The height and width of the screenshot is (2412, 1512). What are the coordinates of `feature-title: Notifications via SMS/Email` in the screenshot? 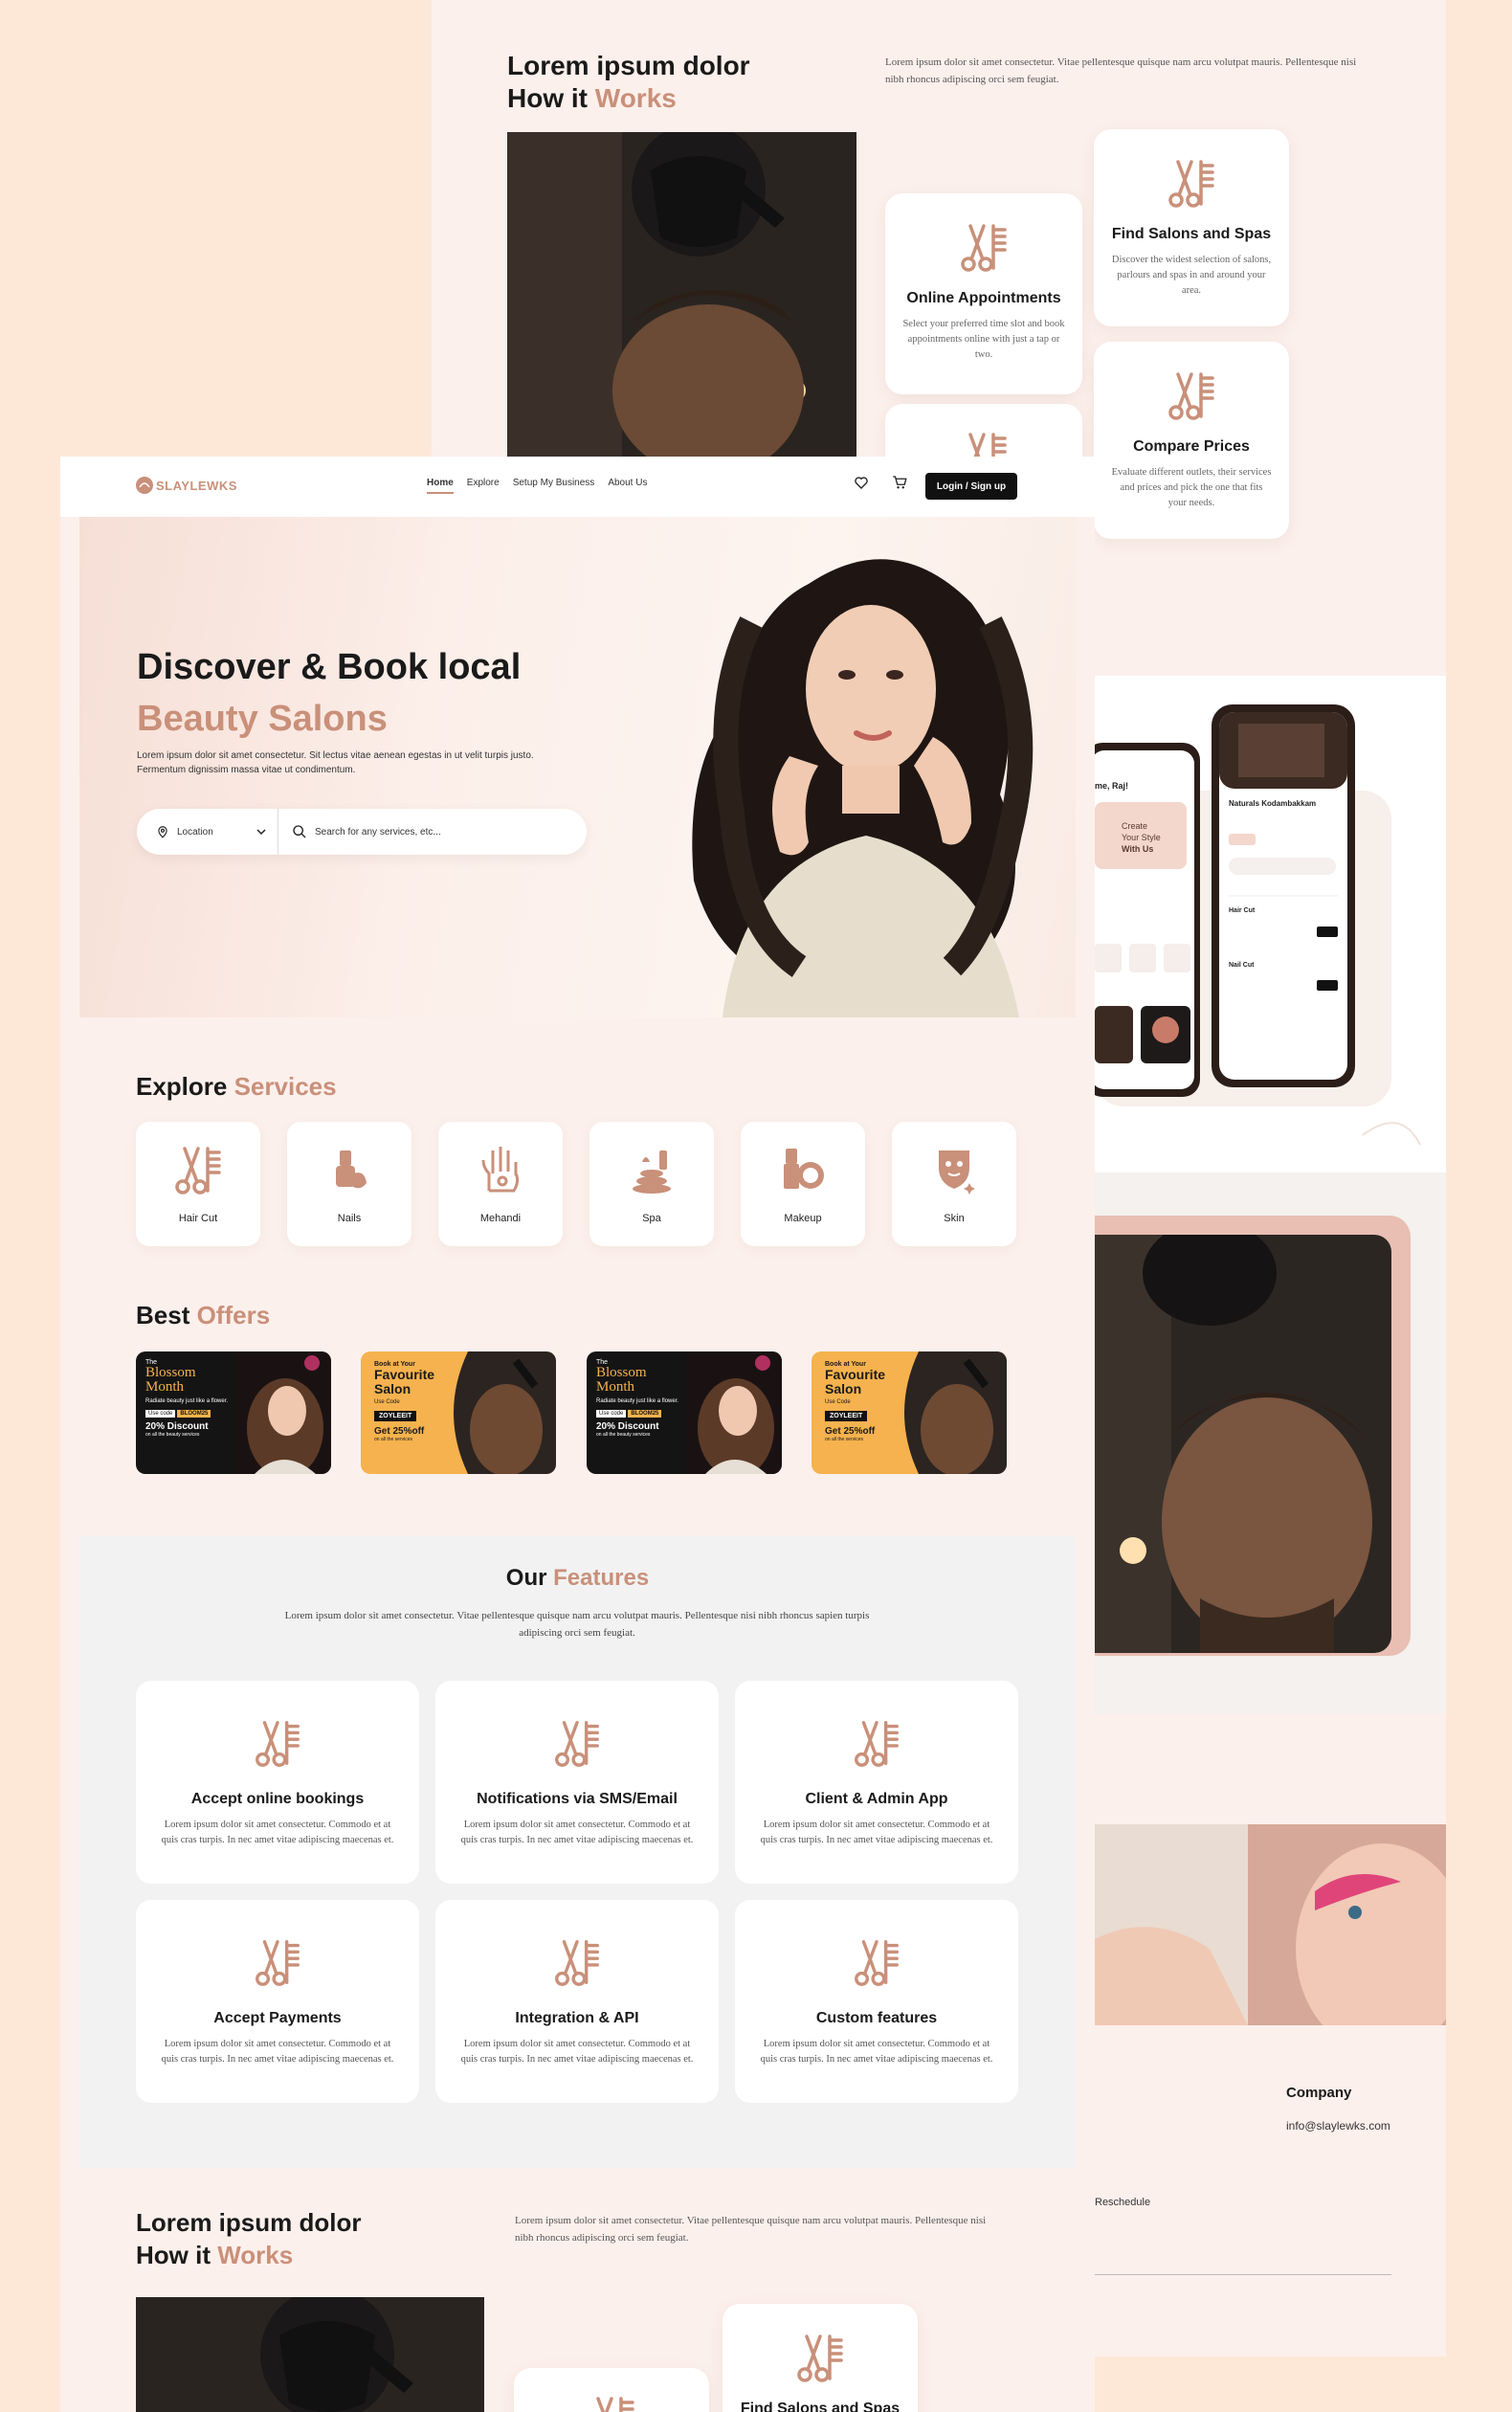 It's located at (577, 1799).